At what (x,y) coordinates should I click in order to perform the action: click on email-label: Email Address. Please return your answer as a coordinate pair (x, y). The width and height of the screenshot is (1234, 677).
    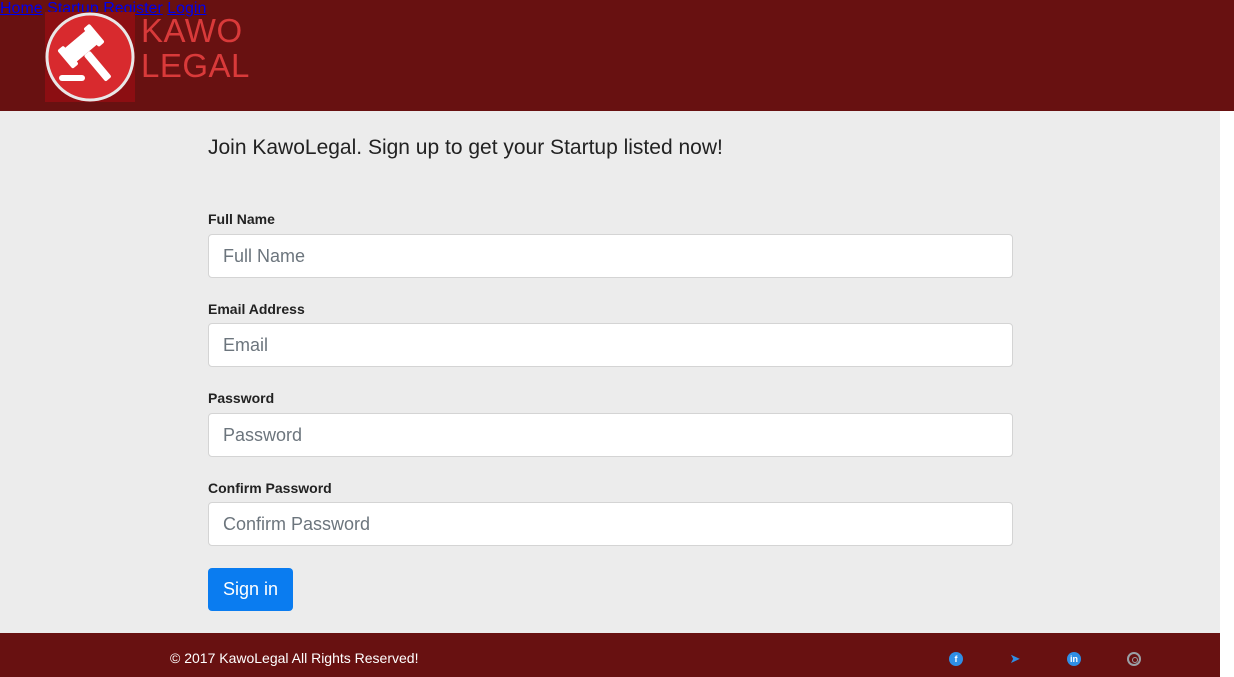
    Looking at the image, I should click on (256, 309).